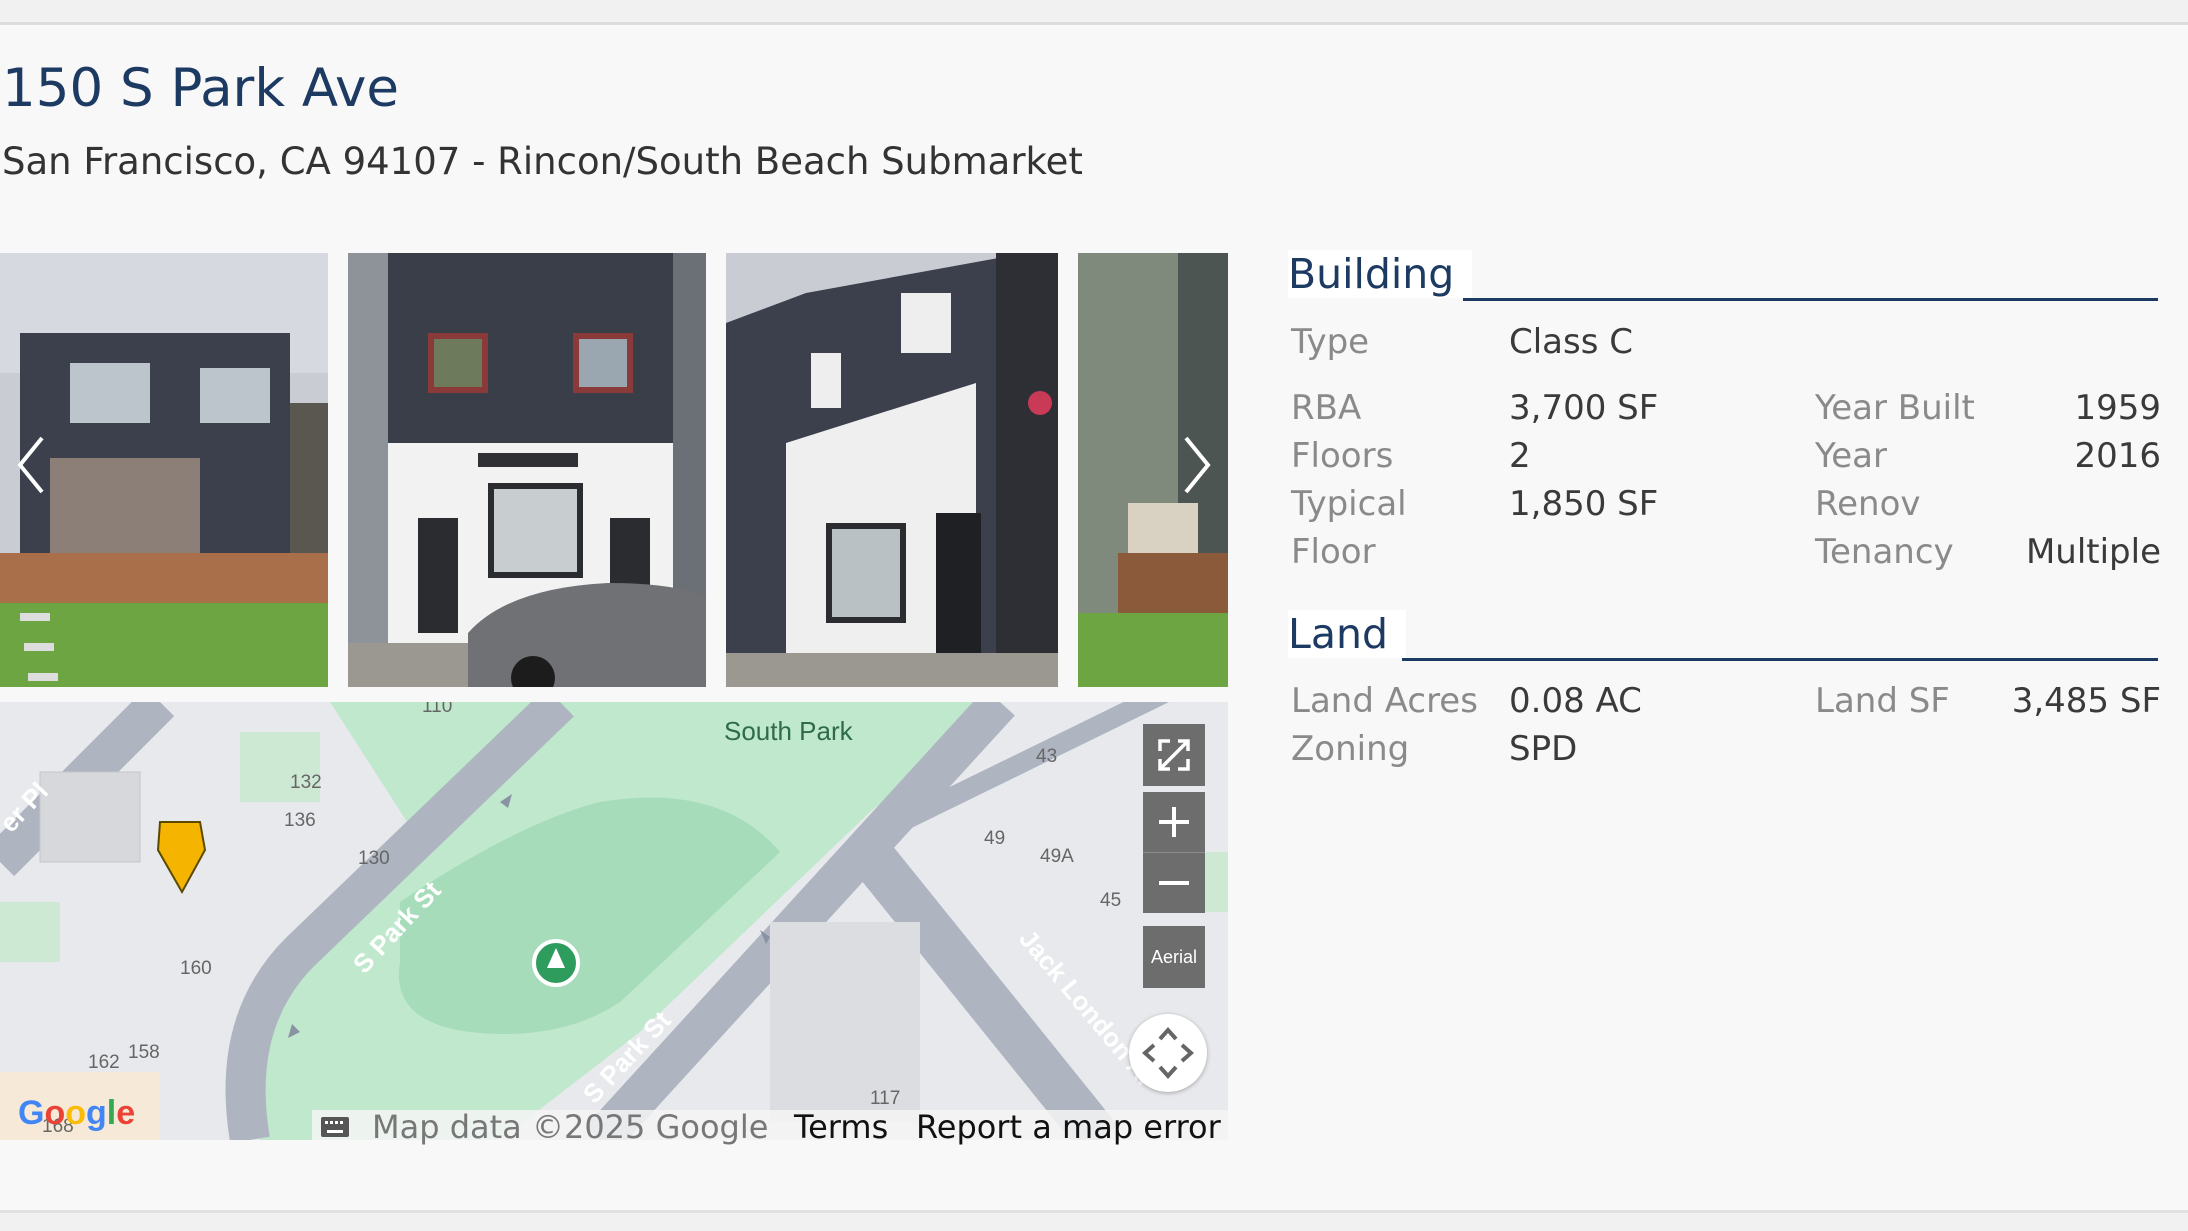  Describe the element at coordinates (1342, 456) in the screenshot. I see `floors-label: Floors` at that location.